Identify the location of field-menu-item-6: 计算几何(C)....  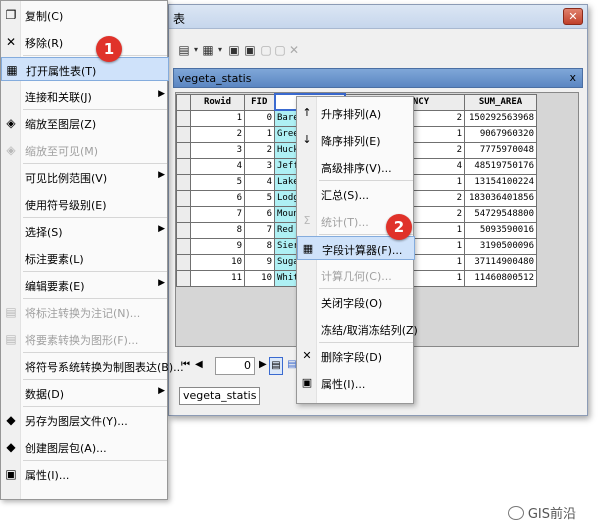
(356, 275).